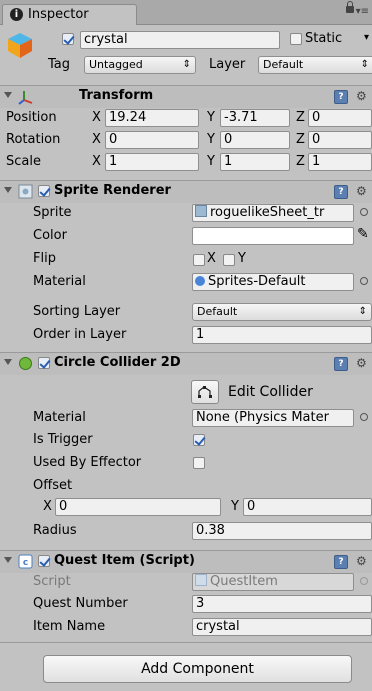 This screenshot has width=372, height=691. Describe the element at coordinates (362, 11) in the screenshot. I see `menu-icon: ▾≡` at that location.